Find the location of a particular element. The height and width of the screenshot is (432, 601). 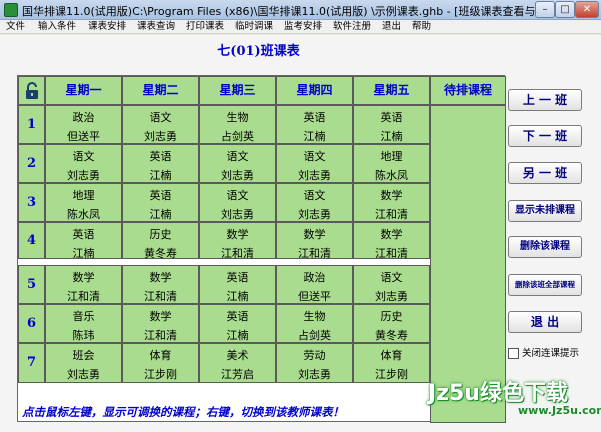

unlock-icon is located at coordinates (32, 90).